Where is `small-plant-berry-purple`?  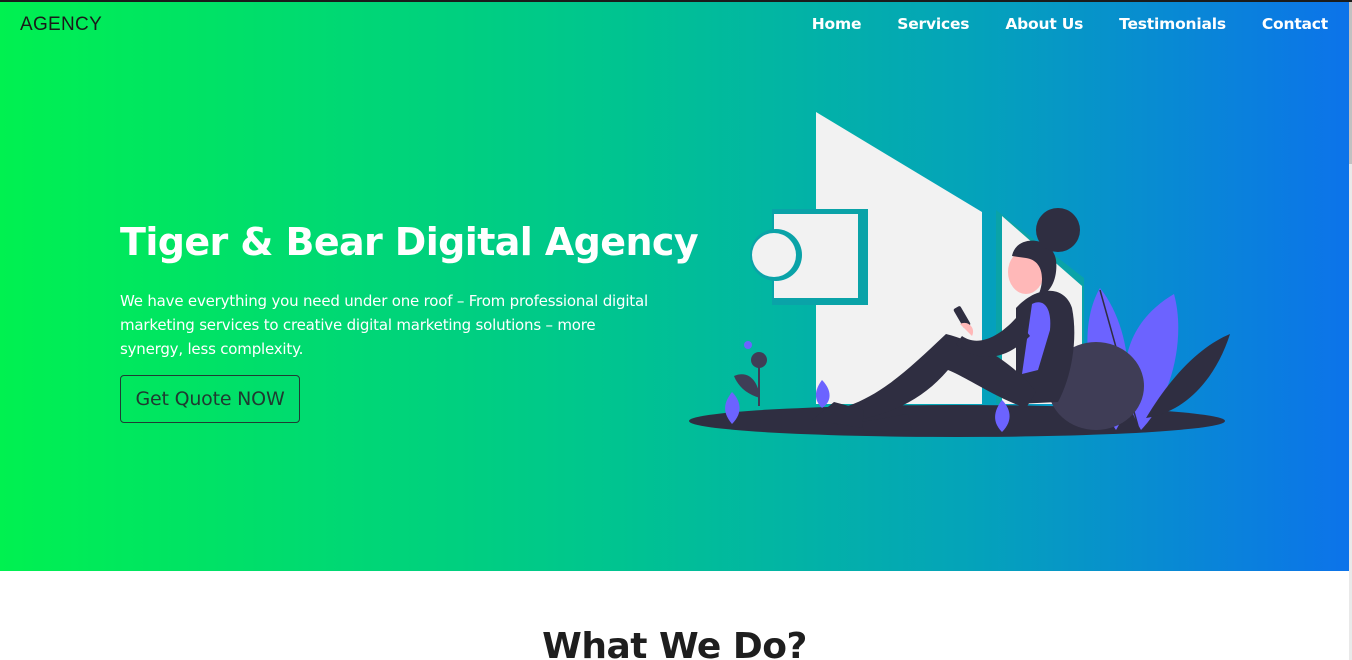
small-plant-berry-purple is located at coordinates (748, 345).